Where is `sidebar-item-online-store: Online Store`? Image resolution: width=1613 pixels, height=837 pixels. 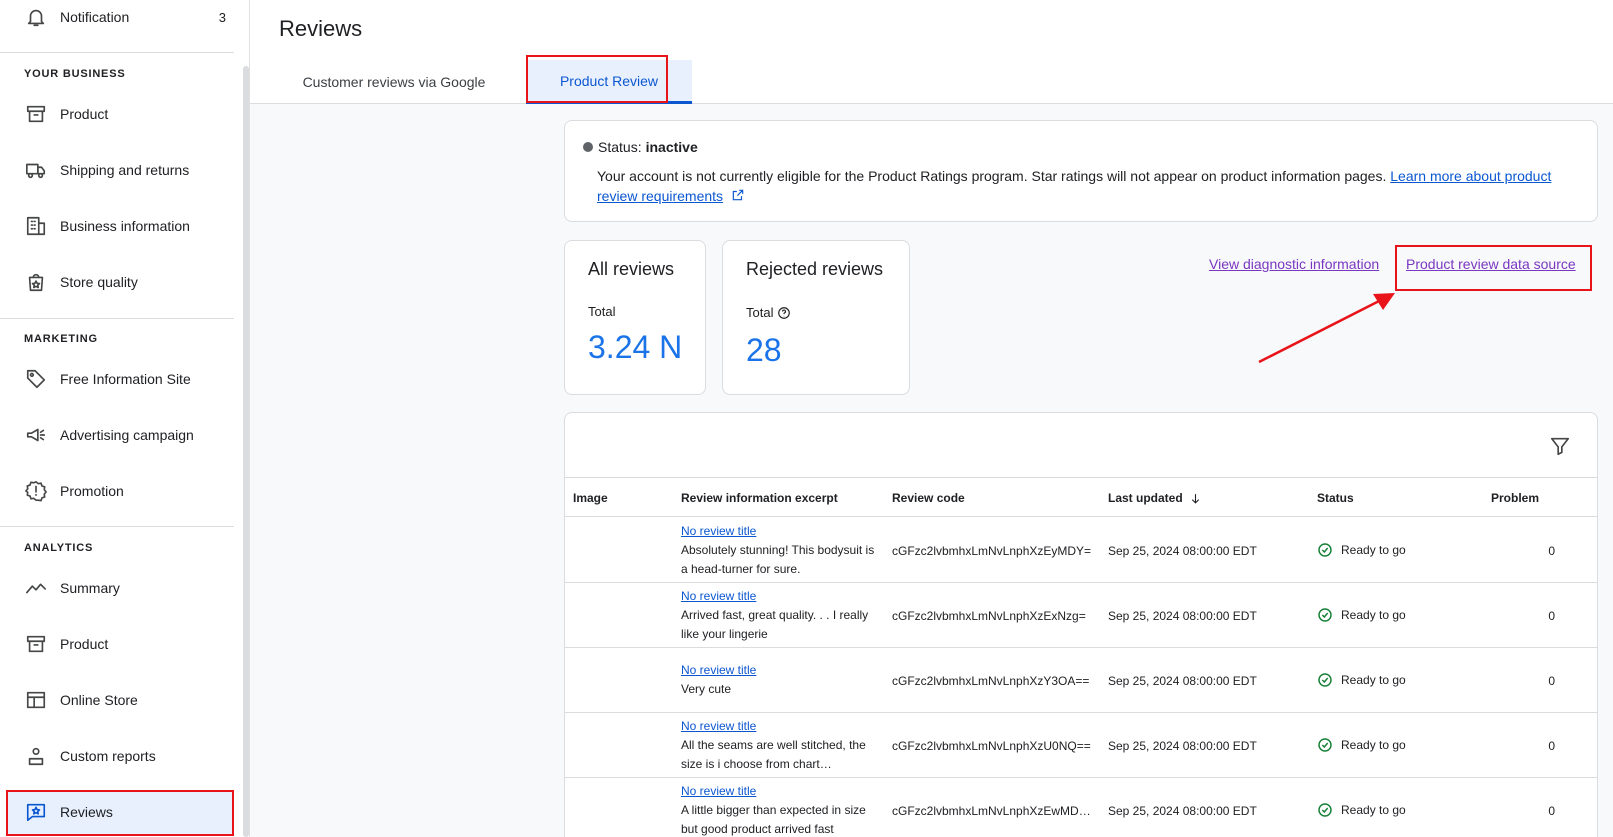
sidebar-item-online-store: Online Store is located at coordinates (117, 700).